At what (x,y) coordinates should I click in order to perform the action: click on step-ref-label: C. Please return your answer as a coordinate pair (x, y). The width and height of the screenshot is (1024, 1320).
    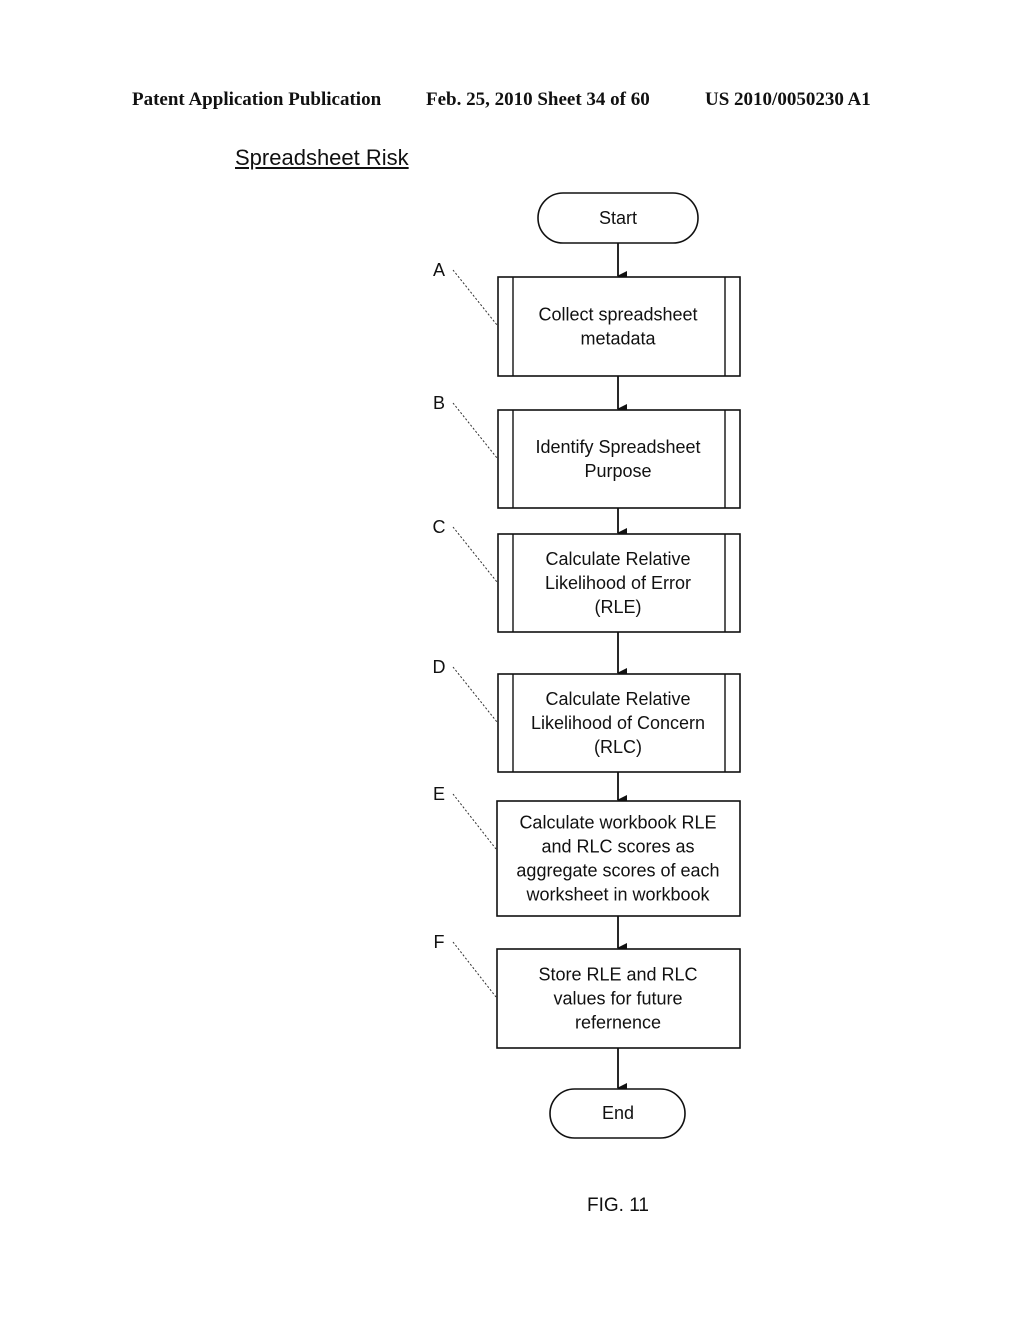
    Looking at the image, I should click on (439, 527).